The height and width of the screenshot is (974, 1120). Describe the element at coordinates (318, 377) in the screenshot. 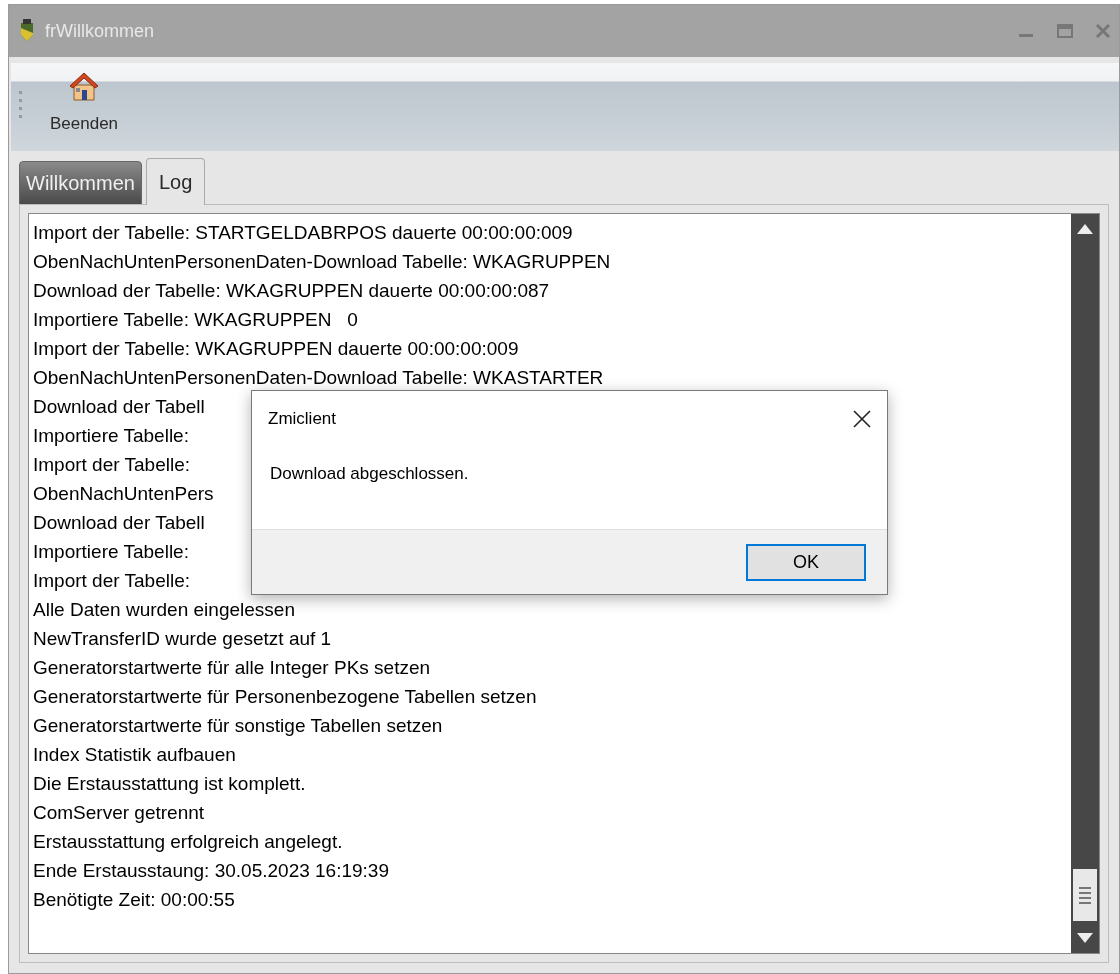

I see `log-line: ObenNachUntenPersonenDaten-Download Tabelle: WKASTARTER` at that location.